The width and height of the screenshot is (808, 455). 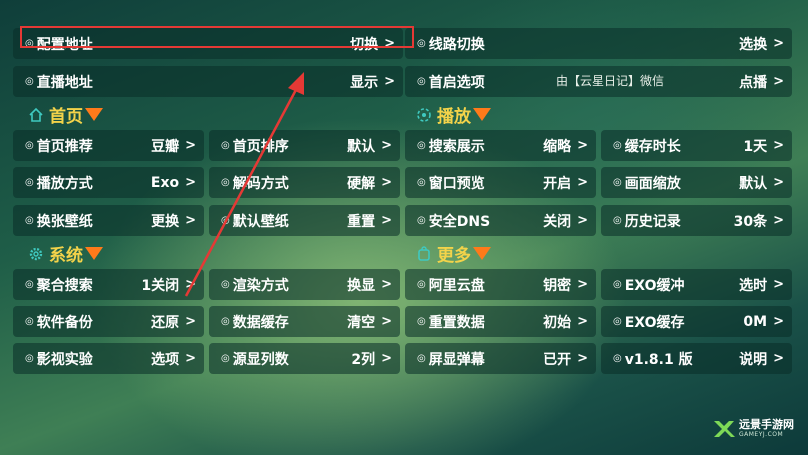 I want to click on logo-mark-icon, so click(x=724, y=429).